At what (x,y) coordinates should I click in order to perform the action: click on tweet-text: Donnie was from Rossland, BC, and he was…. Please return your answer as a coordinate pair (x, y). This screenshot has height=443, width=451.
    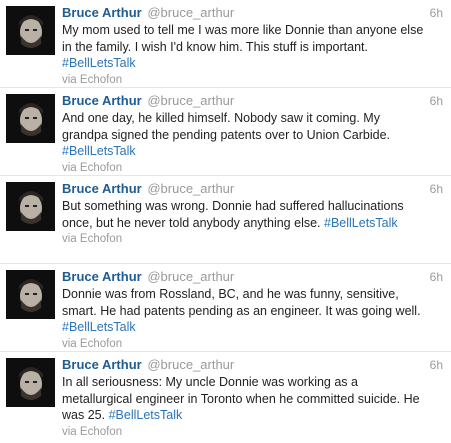
    Looking at the image, I should click on (252, 311).